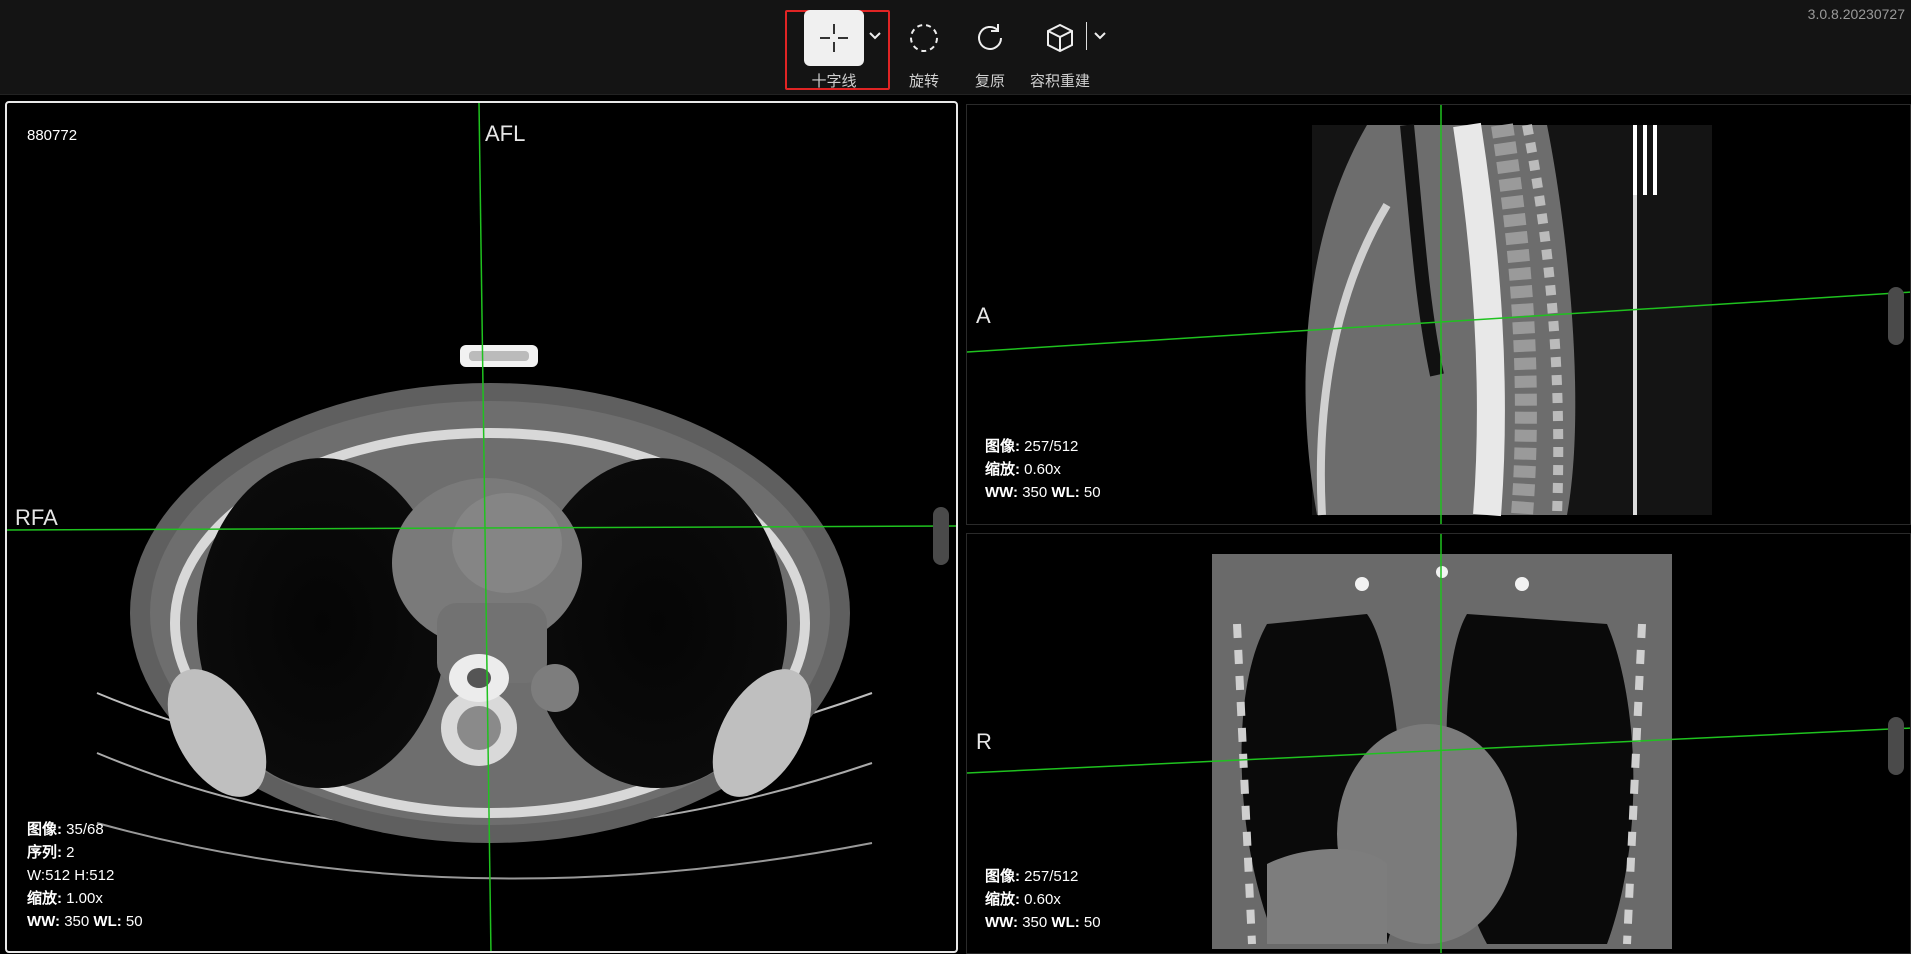  Describe the element at coordinates (955, 47) in the screenshot. I see `toolbar: 3.0.8.20230727 十字线 旋转 复原 容积重建` at that location.